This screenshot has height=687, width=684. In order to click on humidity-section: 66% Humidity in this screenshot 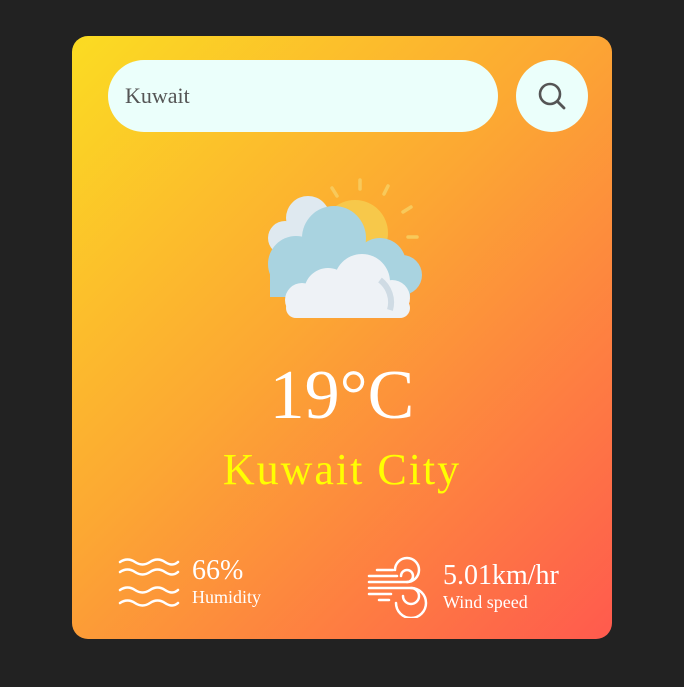, I will do `click(189, 582)`.